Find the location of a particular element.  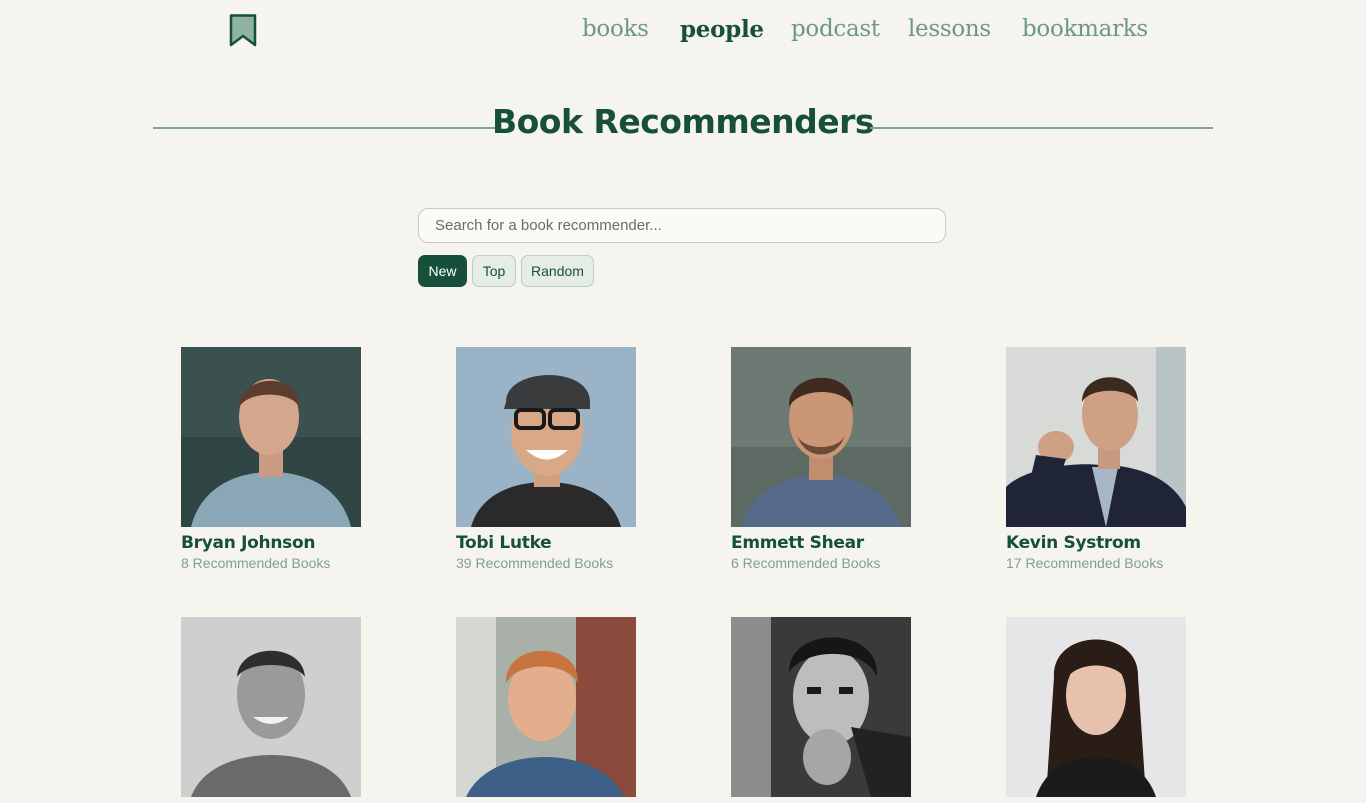

page-header: Book Recommenders is located at coordinates (683, 126).